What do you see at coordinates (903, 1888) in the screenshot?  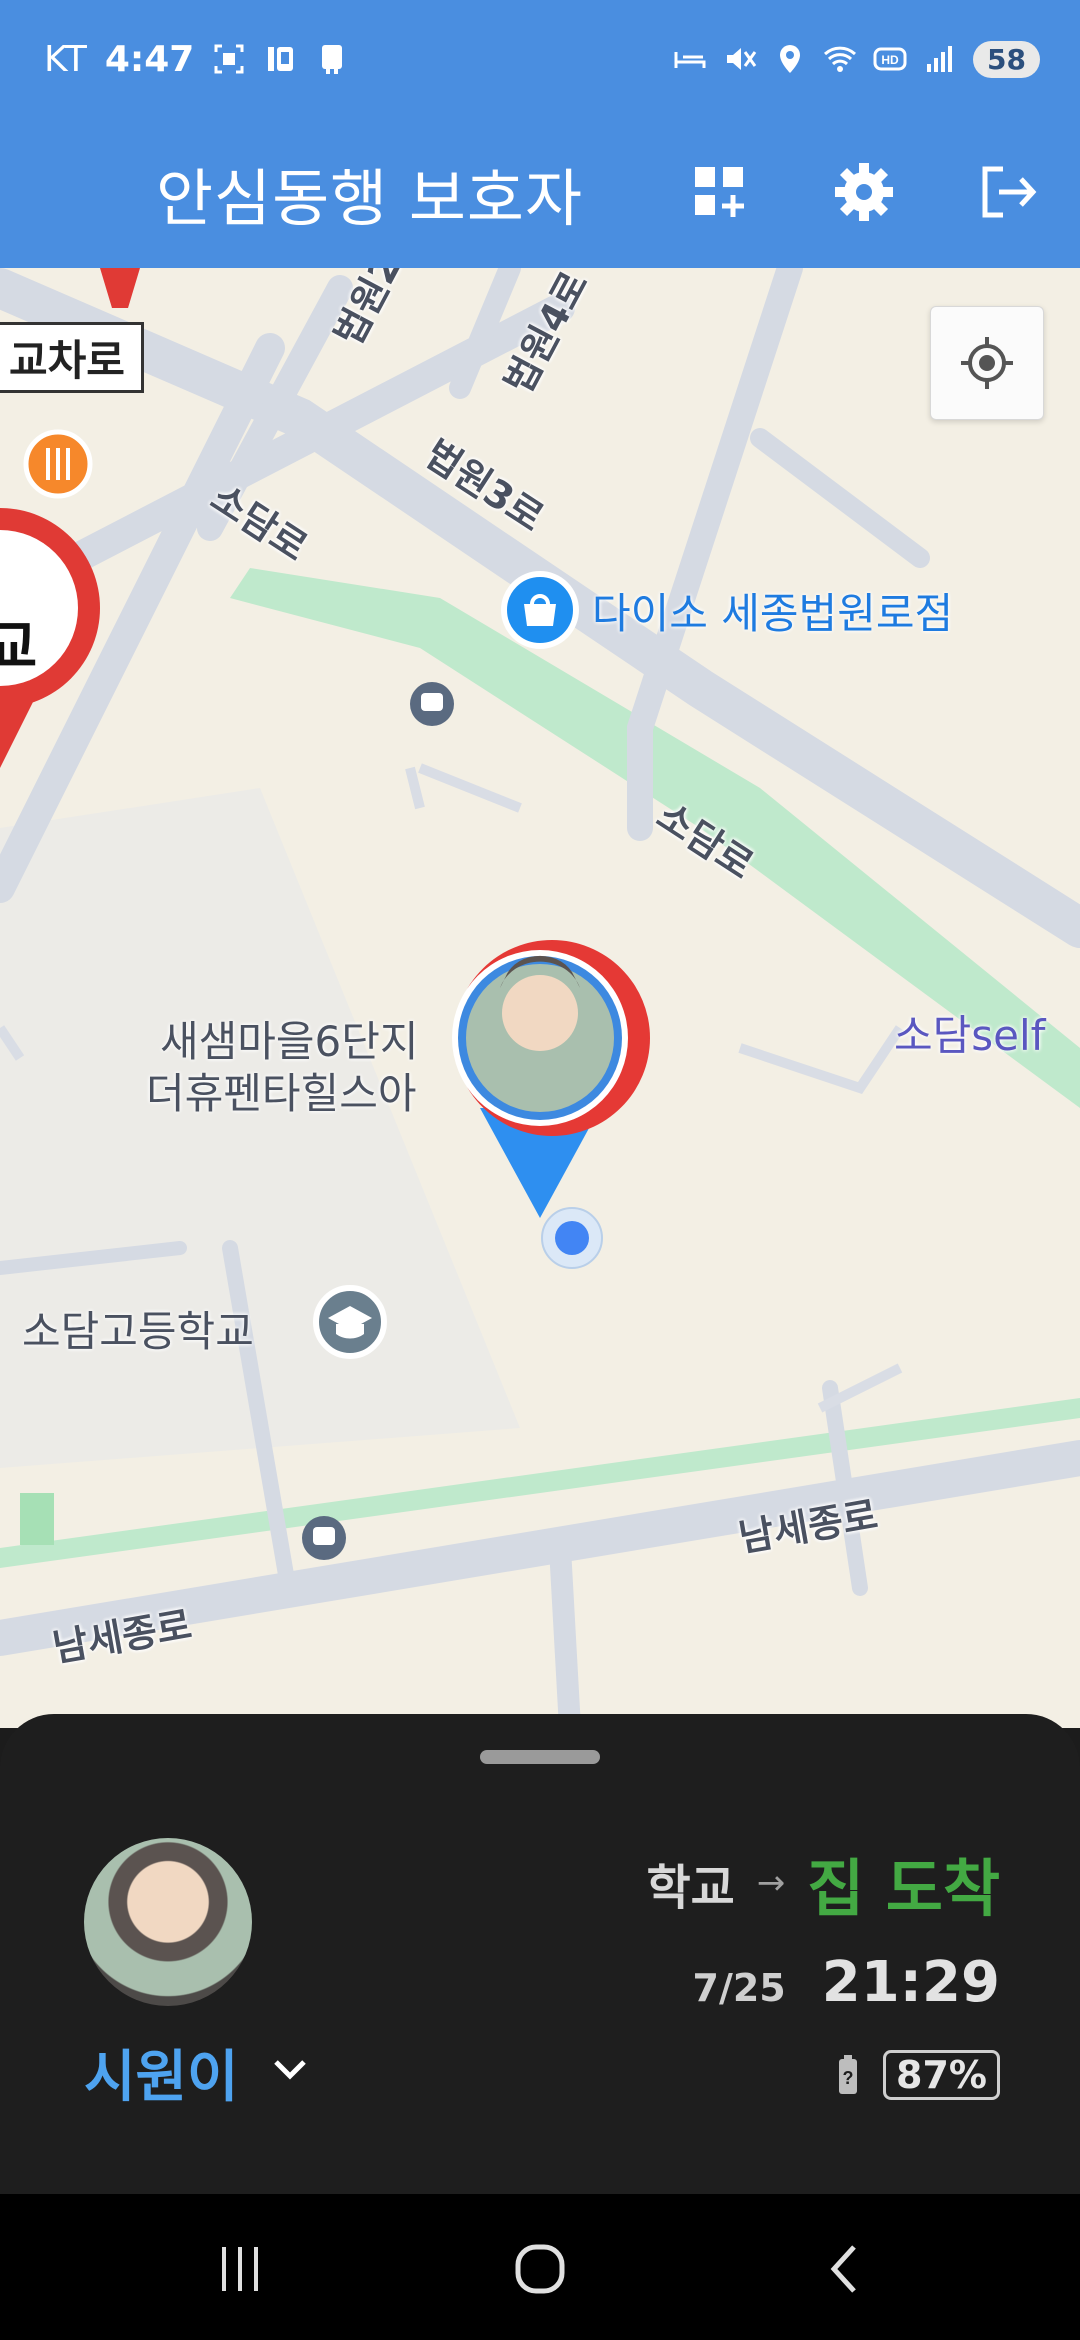 I see `route-destination-status: 집 도착` at bounding box center [903, 1888].